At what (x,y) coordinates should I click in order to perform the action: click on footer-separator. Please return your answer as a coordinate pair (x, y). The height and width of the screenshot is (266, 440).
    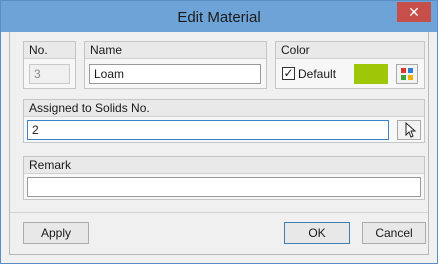
    Looking at the image, I should click on (219, 212).